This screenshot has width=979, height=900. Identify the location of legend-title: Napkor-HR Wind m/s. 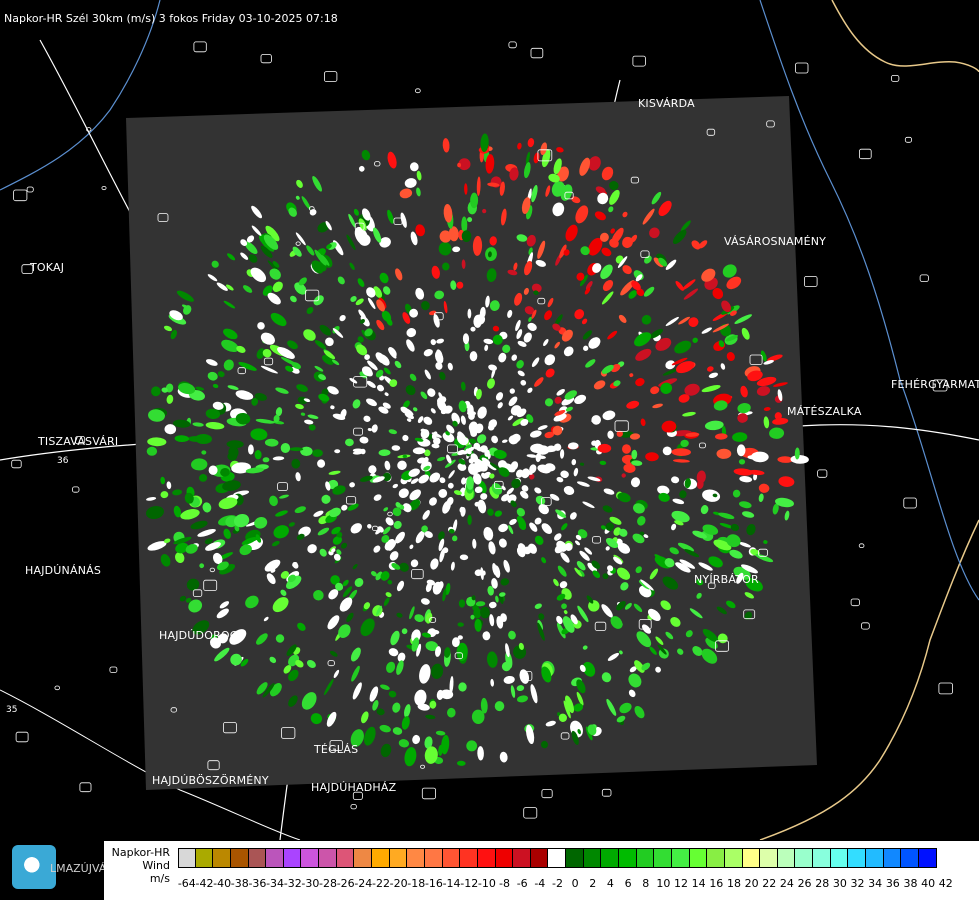
(138, 865).